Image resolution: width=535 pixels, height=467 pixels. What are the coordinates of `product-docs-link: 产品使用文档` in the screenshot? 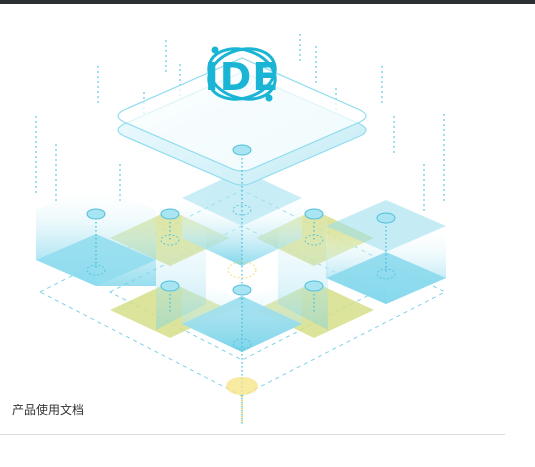 It's located at (48, 410).